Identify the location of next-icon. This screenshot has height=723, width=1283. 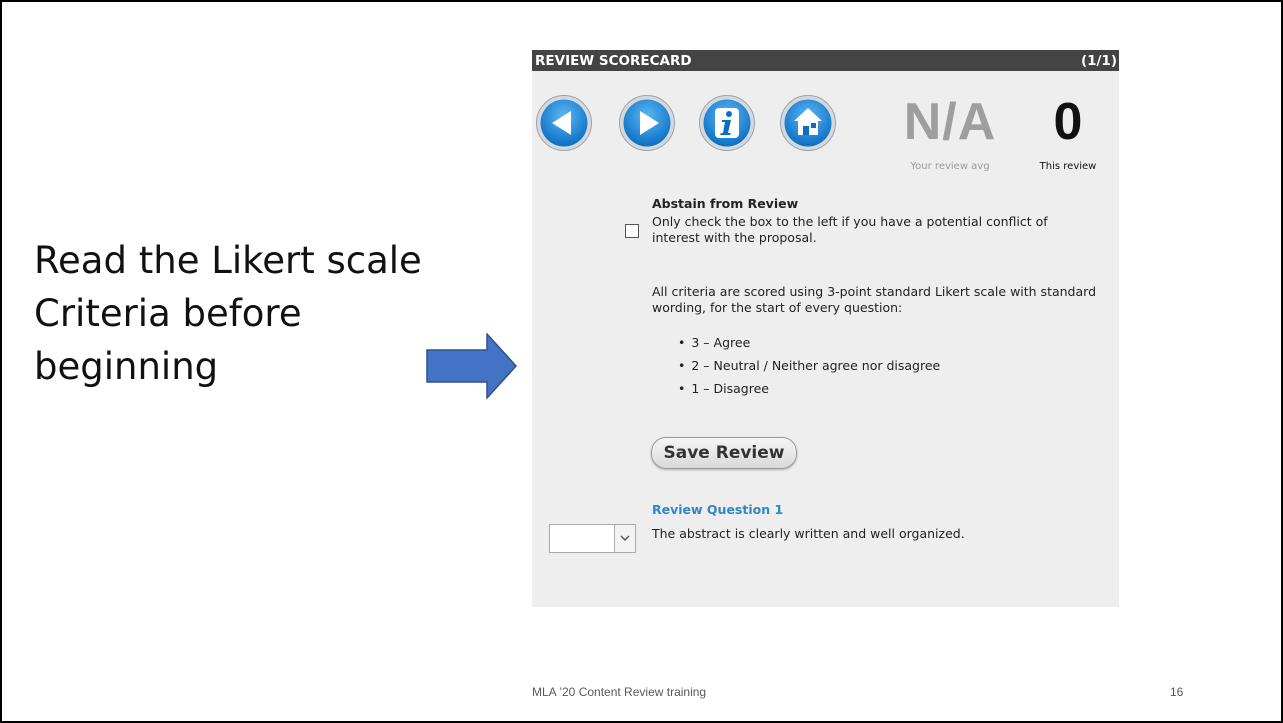
(647, 123).